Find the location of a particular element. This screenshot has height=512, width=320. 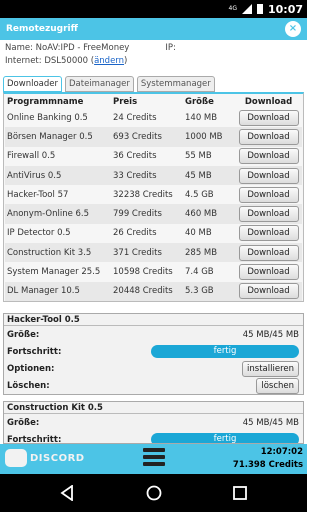

program-name: System Manager 25.5 is located at coordinates (54, 272).